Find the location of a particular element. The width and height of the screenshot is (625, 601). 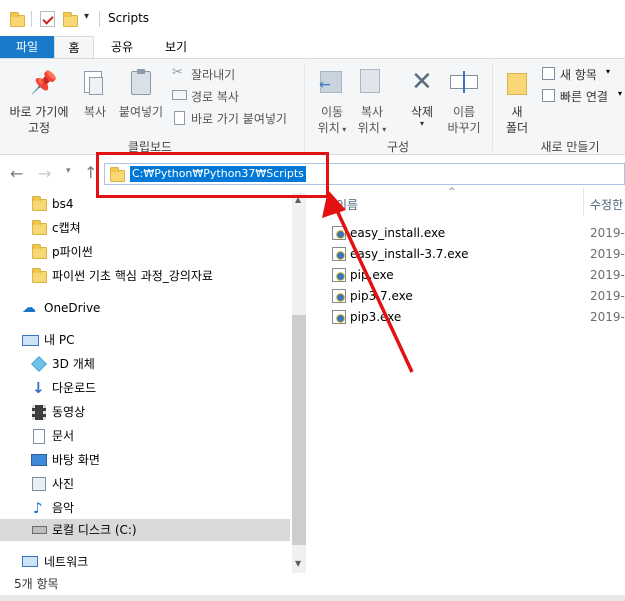

cut-button: ✂ 잘라내기 is located at coordinates (232, 74).